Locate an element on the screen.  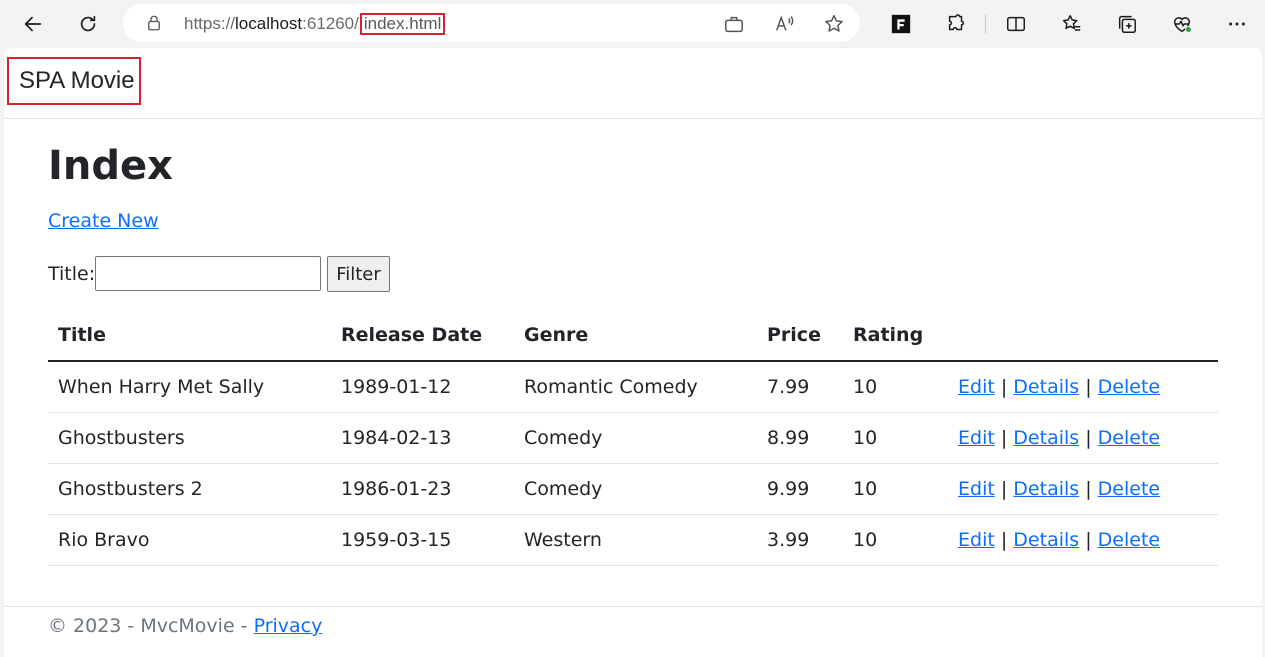
cell-title: When Harry Met Sally is located at coordinates (189, 387).